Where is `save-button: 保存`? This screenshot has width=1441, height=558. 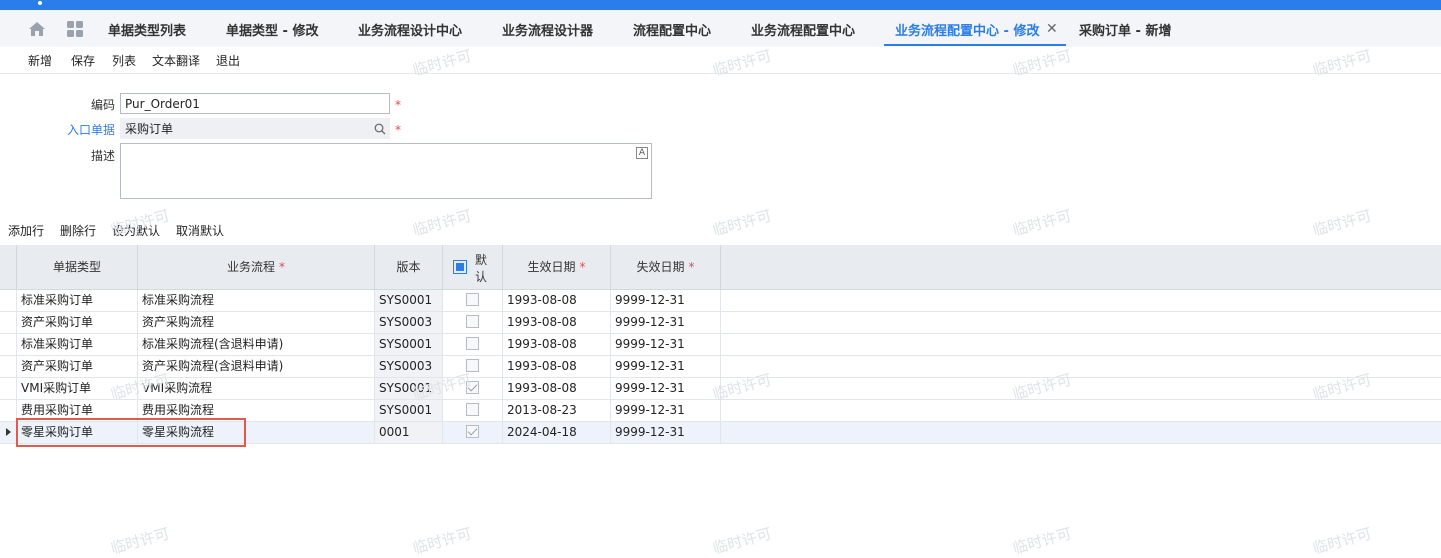
save-button: 保存 is located at coordinates (83, 60).